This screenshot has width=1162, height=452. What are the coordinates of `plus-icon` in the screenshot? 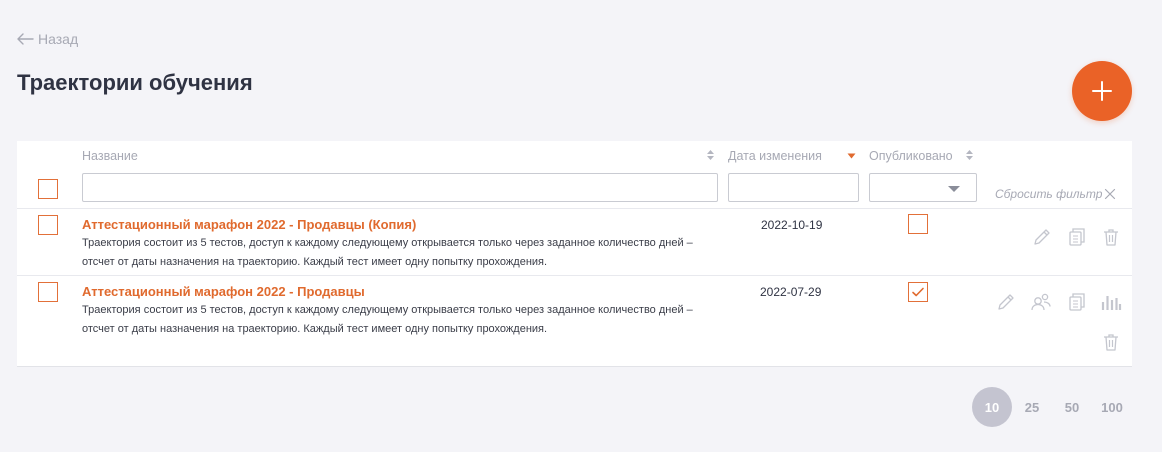 It's located at (1102, 91).